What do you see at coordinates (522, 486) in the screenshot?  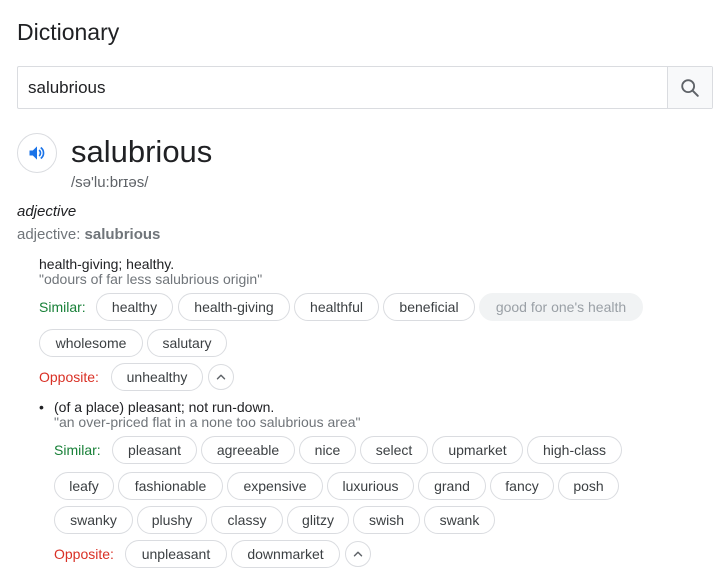 I see `similar-chip: fancy` at bounding box center [522, 486].